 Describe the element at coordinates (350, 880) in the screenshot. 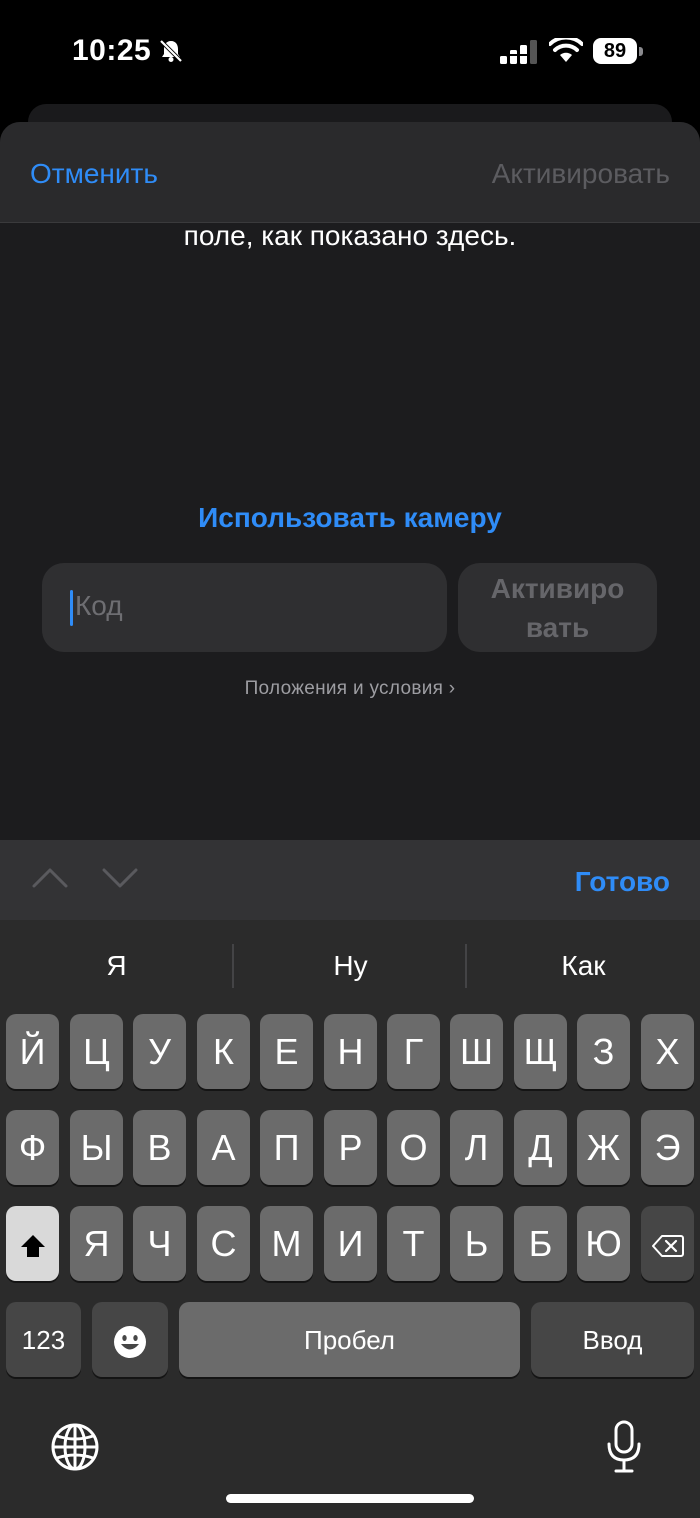

I see `keyboard-accessory-bar: Готово` at that location.